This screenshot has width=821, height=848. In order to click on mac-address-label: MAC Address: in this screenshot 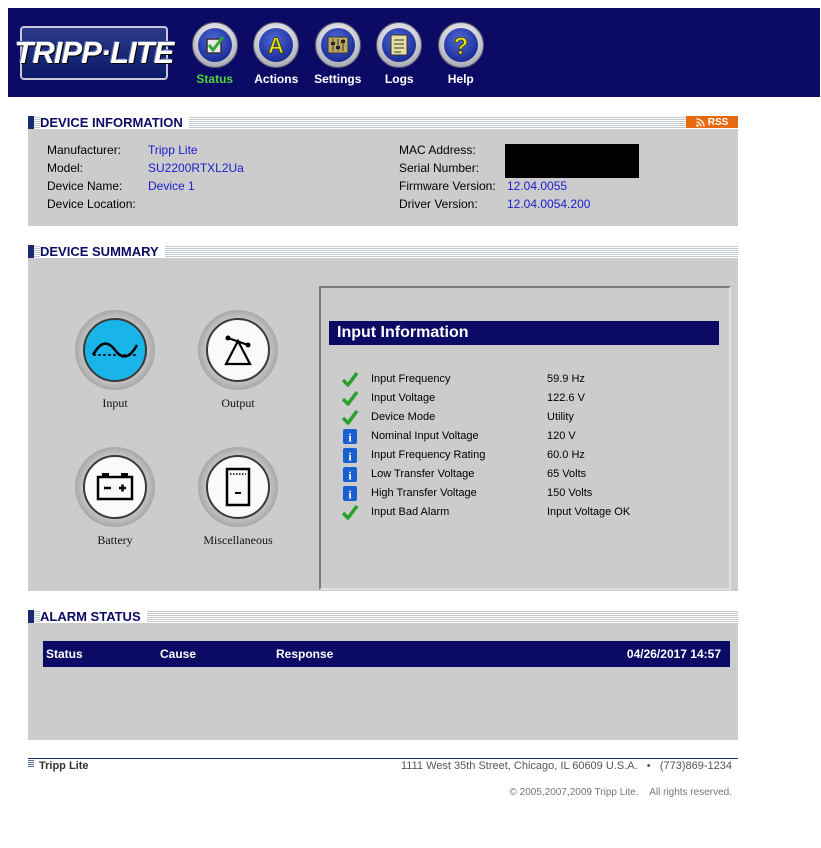, I will do `click(437, 150)`.